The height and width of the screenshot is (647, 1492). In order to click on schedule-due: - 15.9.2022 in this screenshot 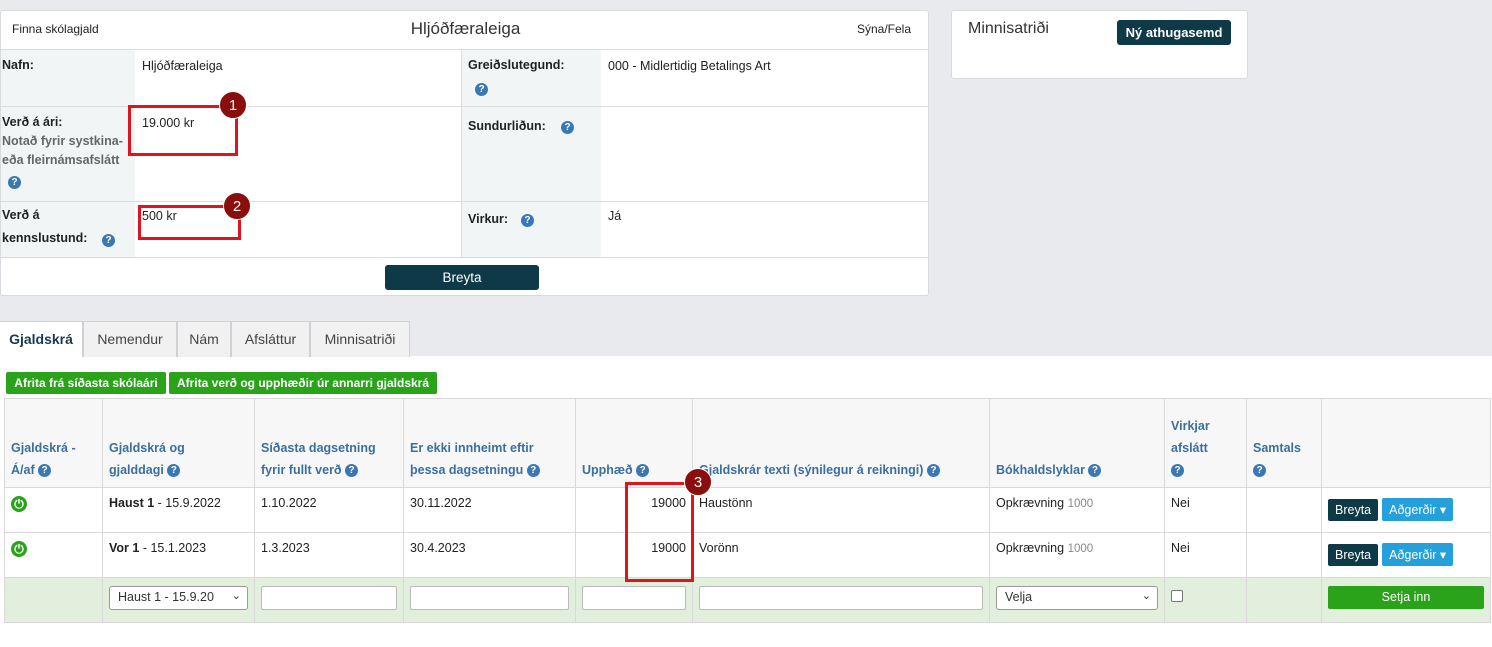, I will do `click(187, 503)`.